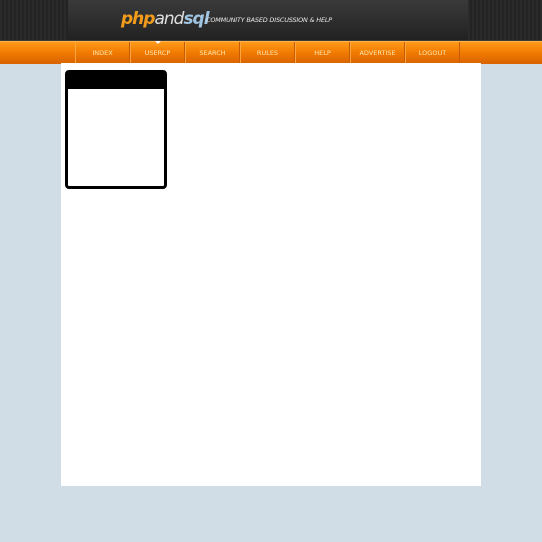  What do you see at coordinates (377, 53) in the screenshot?
I see `nav-item-advertise: ADVERTISE` at bounding box center [377, 53].